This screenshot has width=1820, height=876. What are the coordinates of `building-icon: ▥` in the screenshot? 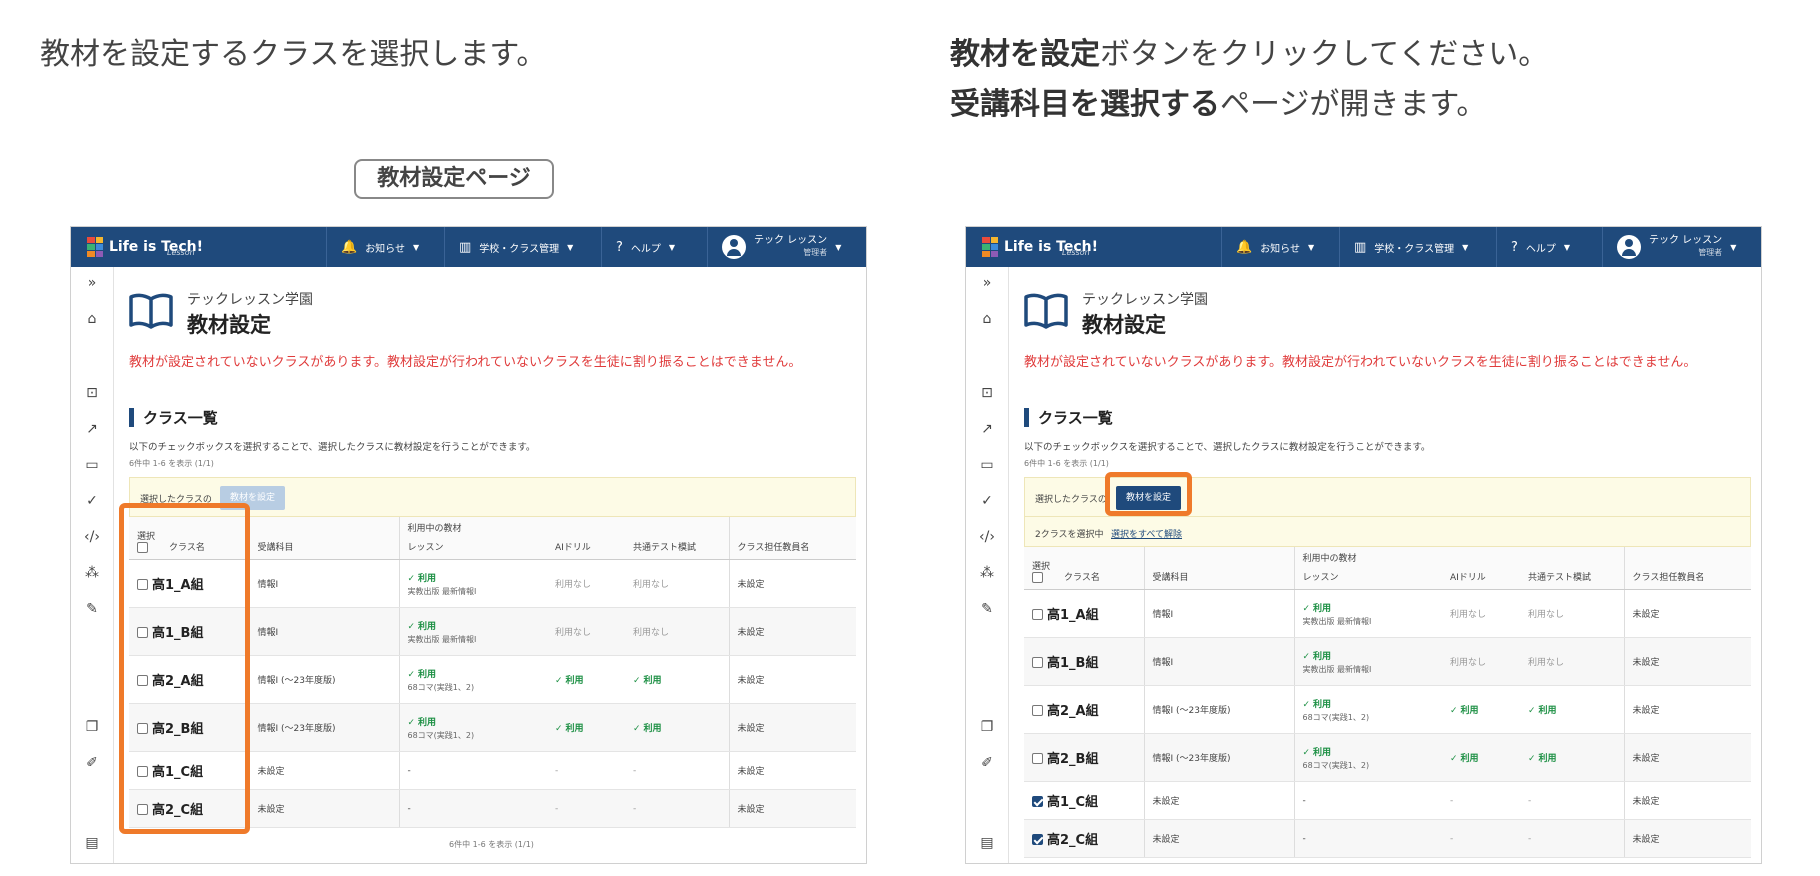 It's located at (465, 247).